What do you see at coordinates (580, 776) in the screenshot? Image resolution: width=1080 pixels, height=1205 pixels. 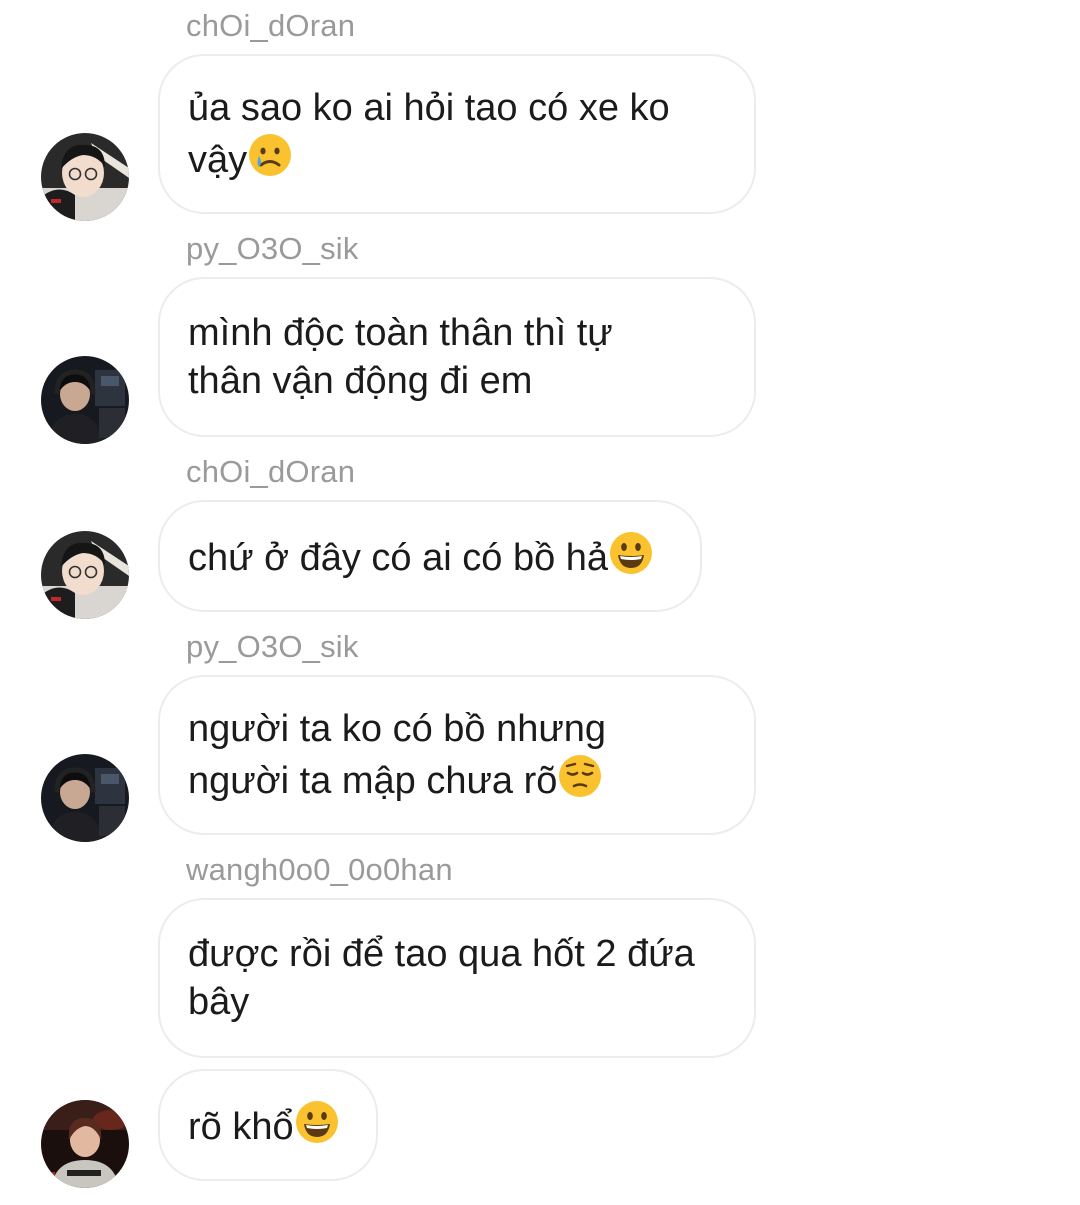 I see `pensive-face-icon` at bounding box center [580, 776].